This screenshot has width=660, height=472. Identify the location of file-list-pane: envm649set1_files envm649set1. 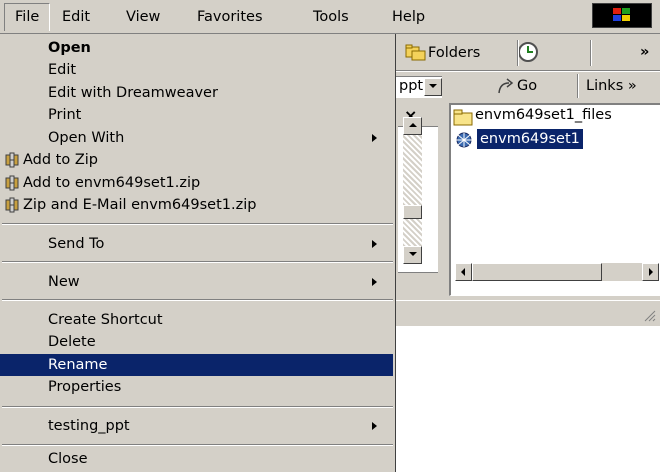
(554, 199).